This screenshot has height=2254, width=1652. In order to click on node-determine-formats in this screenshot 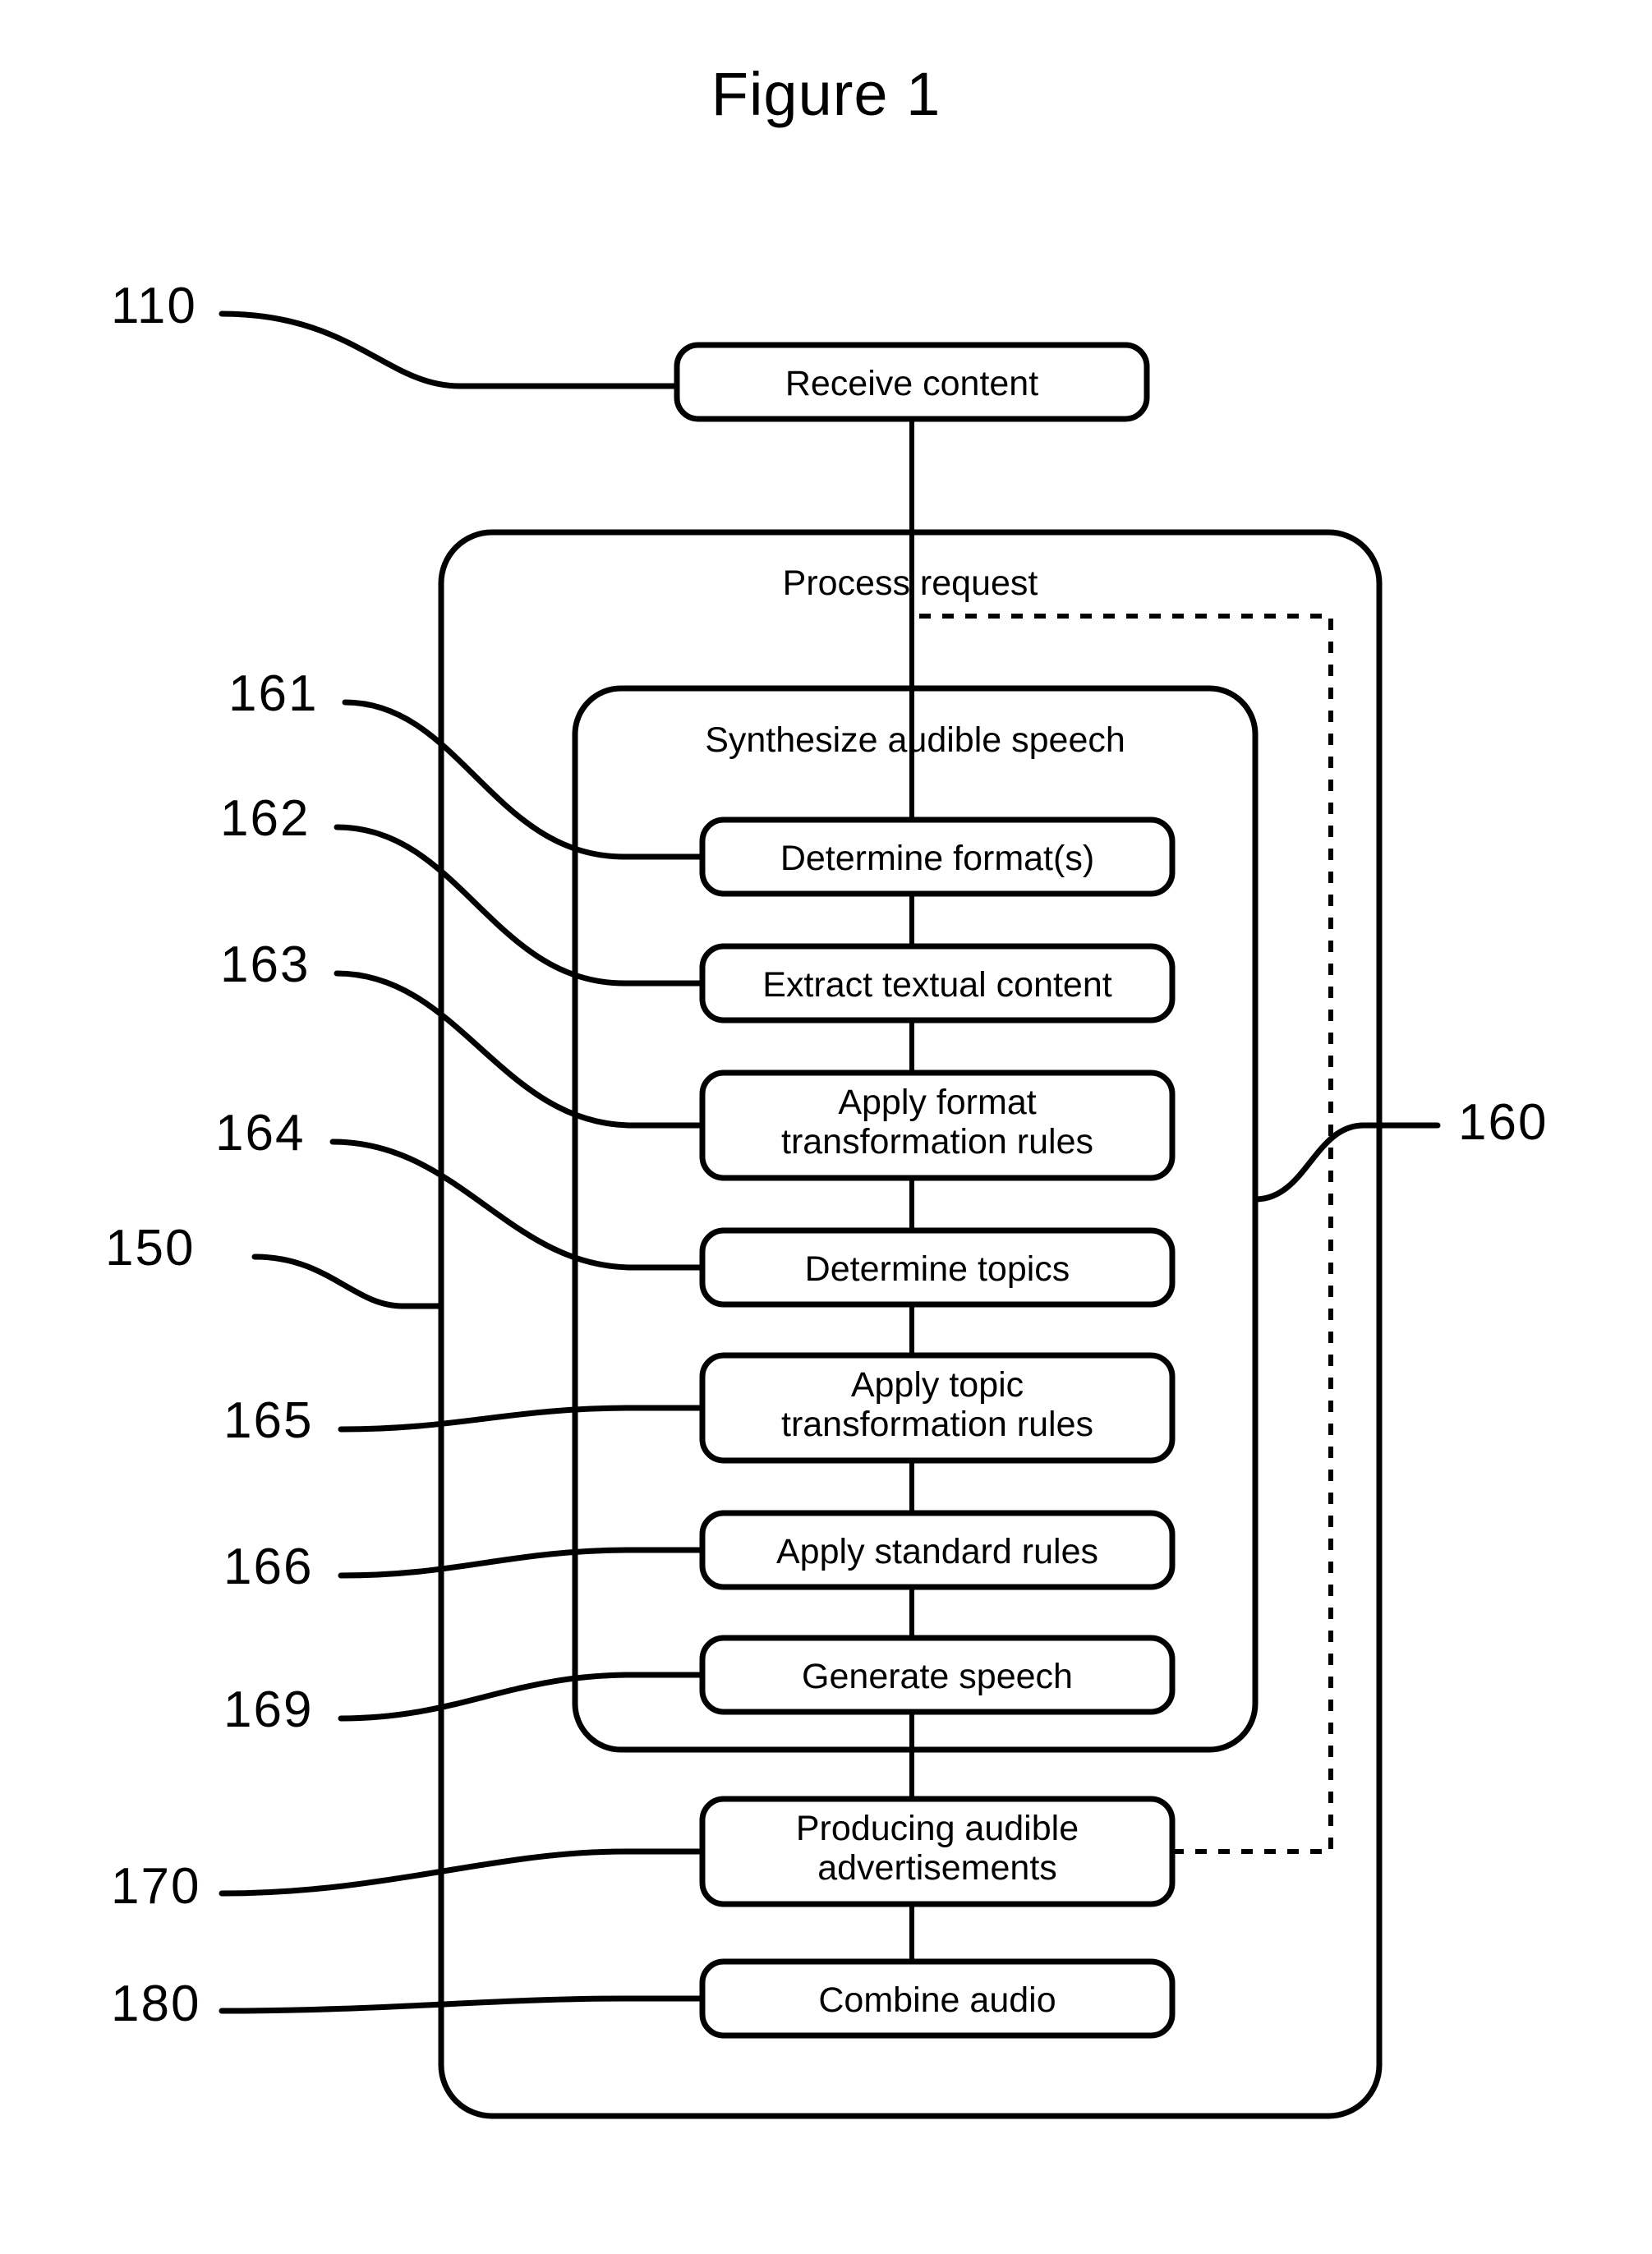, I will do `click(938, 856)`.